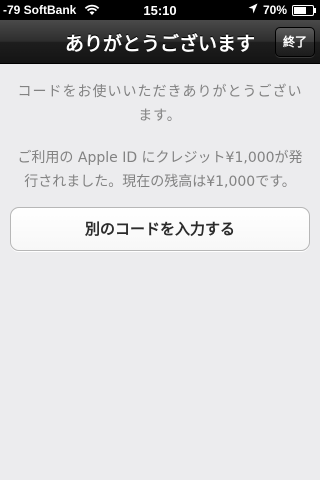 The image size is (320, 480). Describe the element at coordinates (160, 10) in the screenshot. I see `status-bar: -79 SoftBank 15:10 70%` at that location.